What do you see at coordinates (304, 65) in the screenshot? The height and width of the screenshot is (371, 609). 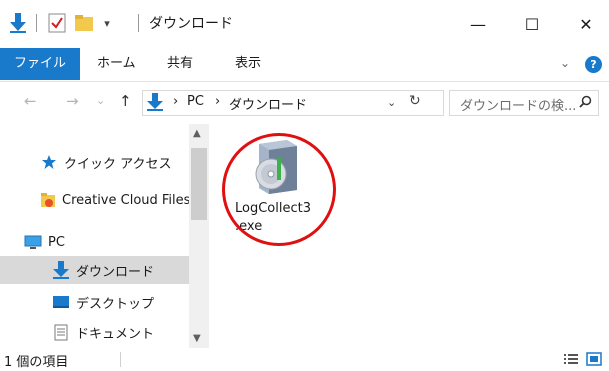 I see `ribbon-tab-bar: ファイル ホーム 共有 表示 ⌄ ?` at bounding box center [304, 65].